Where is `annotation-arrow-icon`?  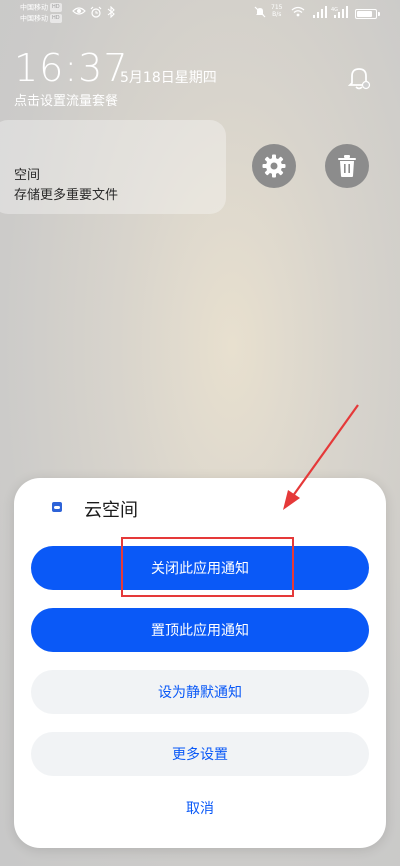
annotation-arrow-icon is located at coordinates (321, 457).